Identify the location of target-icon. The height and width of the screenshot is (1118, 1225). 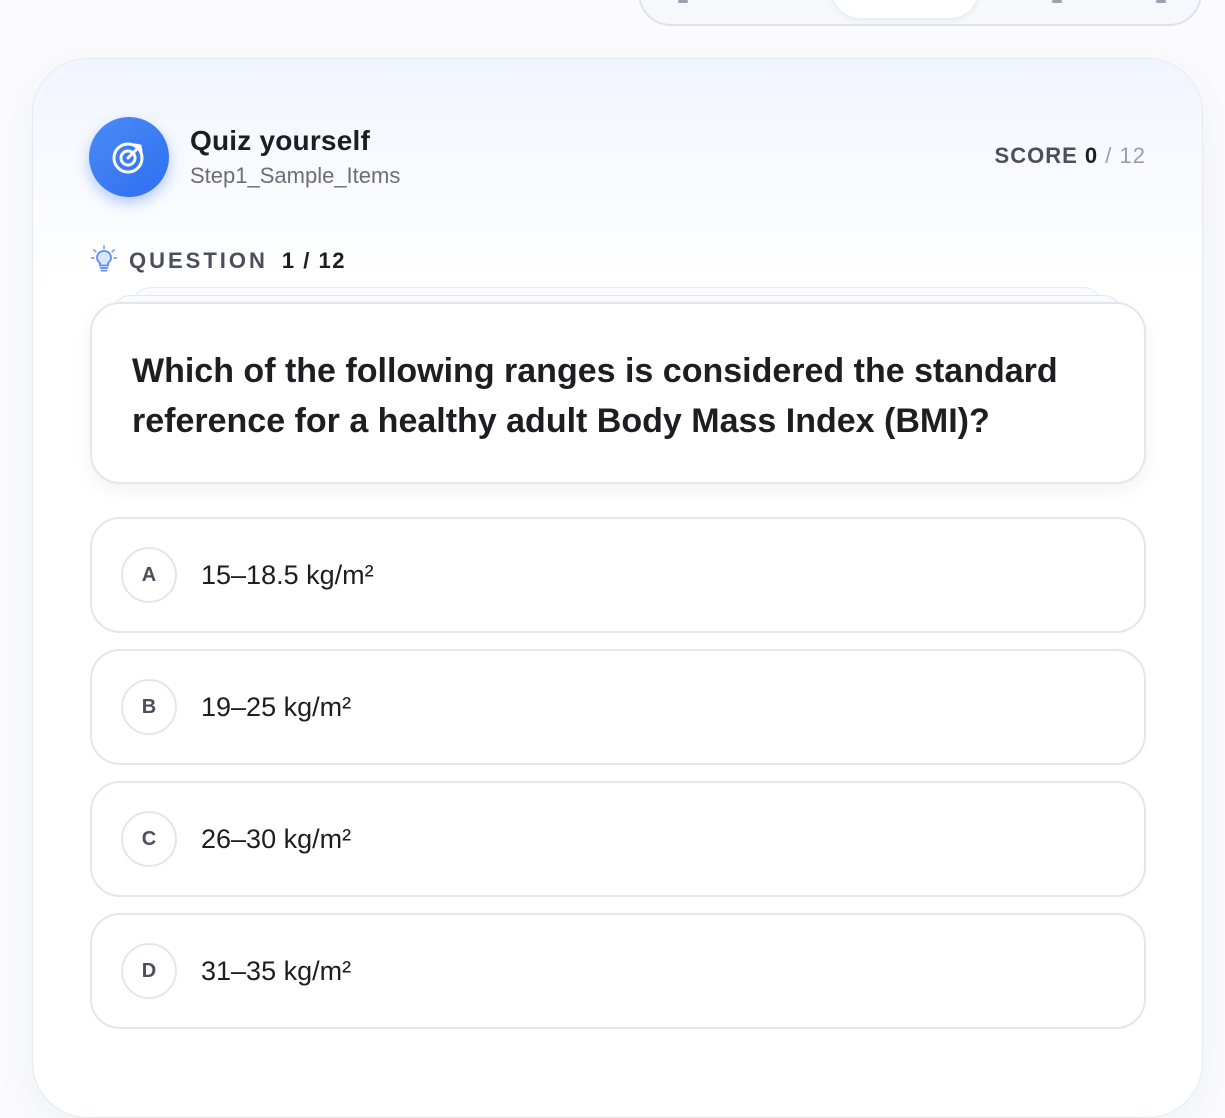
(129, 157).